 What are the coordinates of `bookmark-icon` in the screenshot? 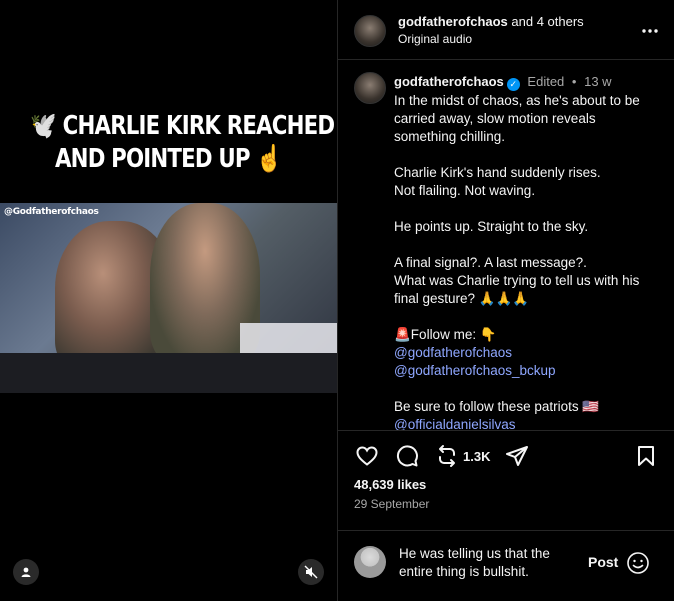 It's located at (646, 456).